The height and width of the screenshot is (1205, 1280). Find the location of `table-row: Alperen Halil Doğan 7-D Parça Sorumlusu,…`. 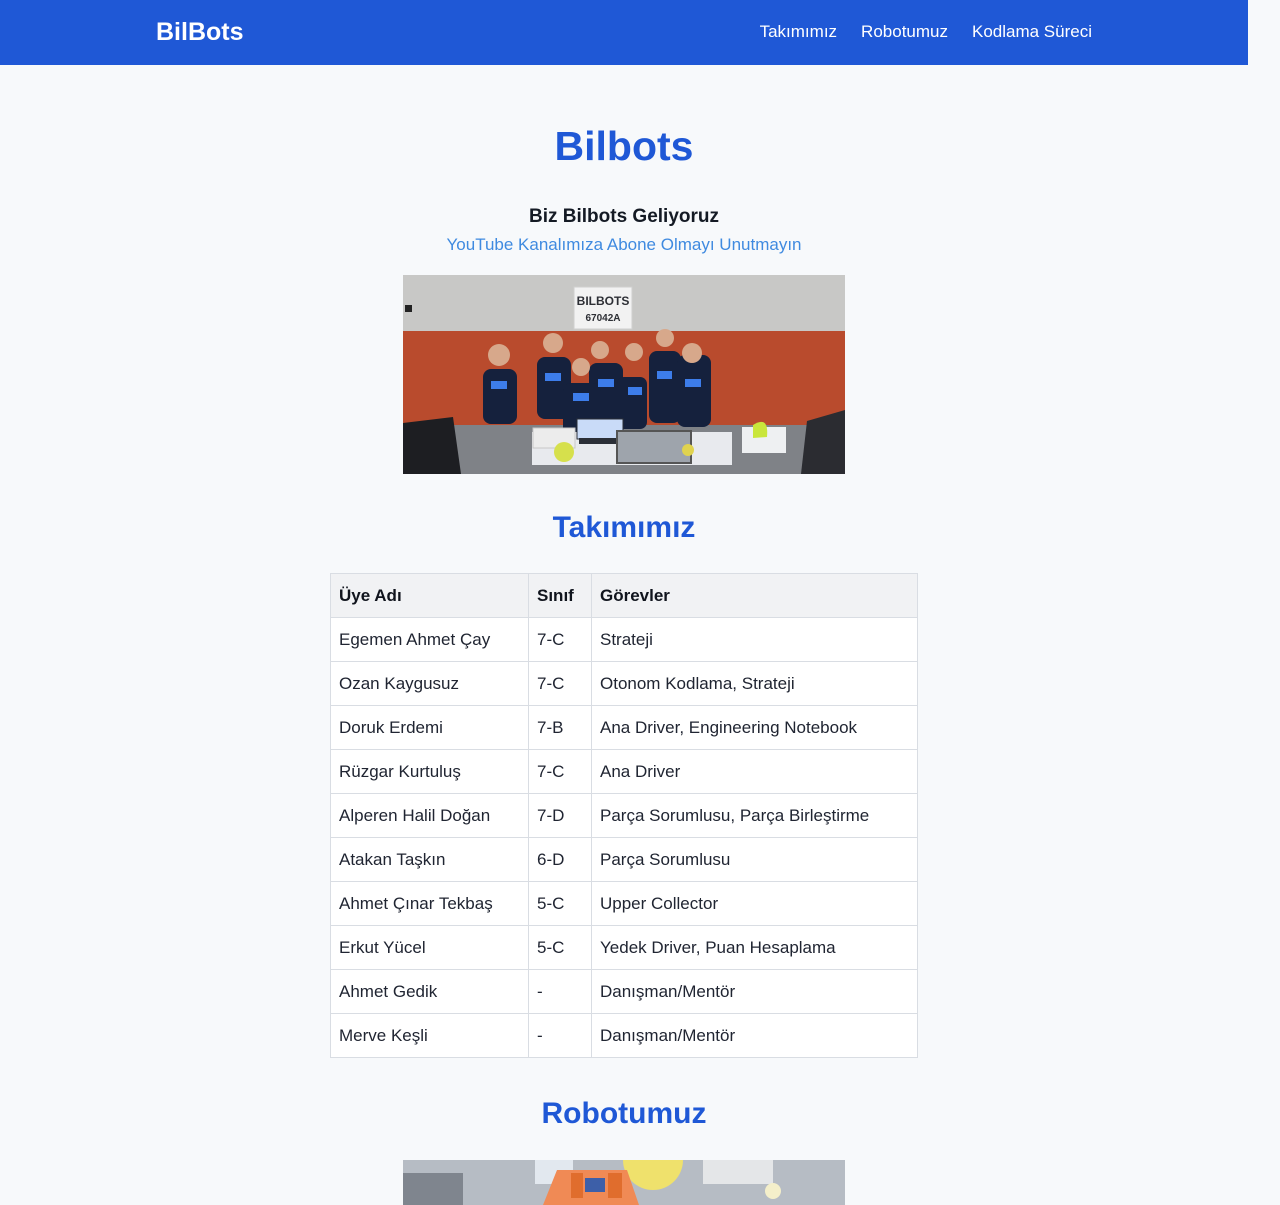

table-row: Alperen Halil Doğan 7-D Parça Sorumlusu,… is located at coordinates (624, 815).